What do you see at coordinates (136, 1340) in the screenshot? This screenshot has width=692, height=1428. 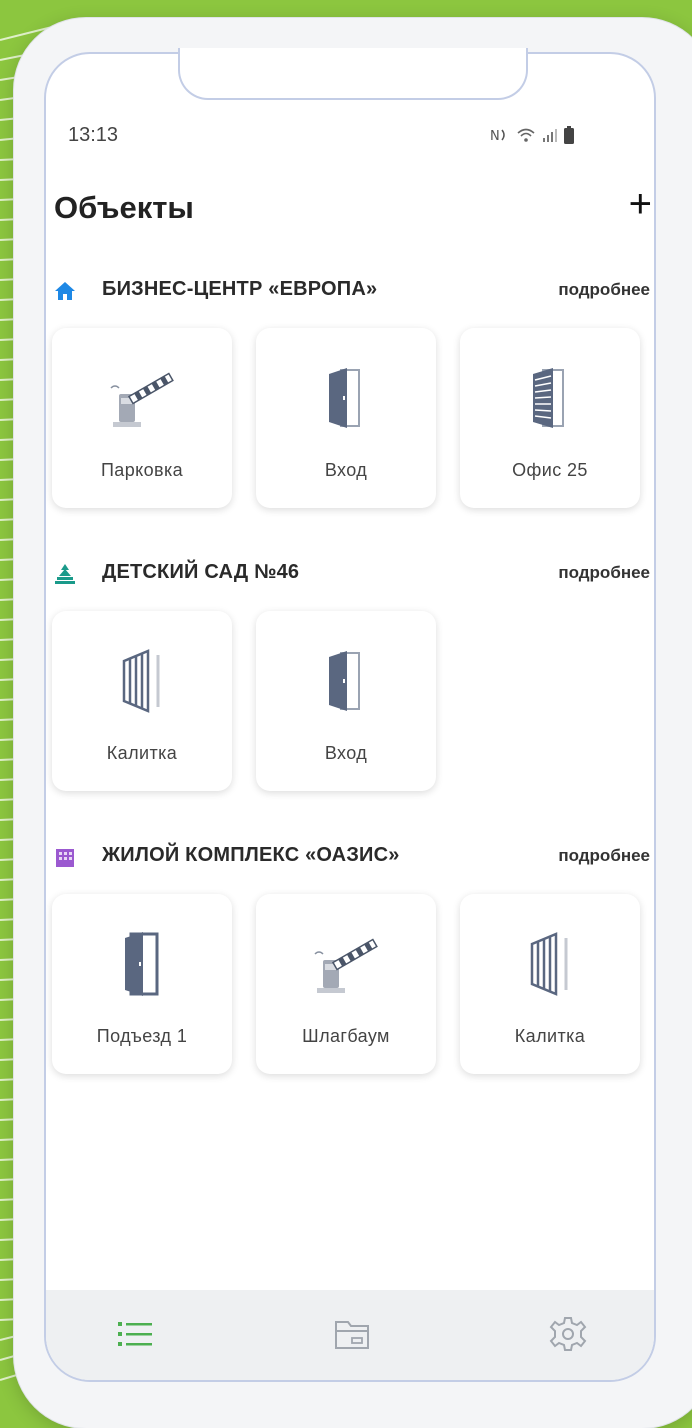 I see `list-icon` at bounding box center [136, 1340].